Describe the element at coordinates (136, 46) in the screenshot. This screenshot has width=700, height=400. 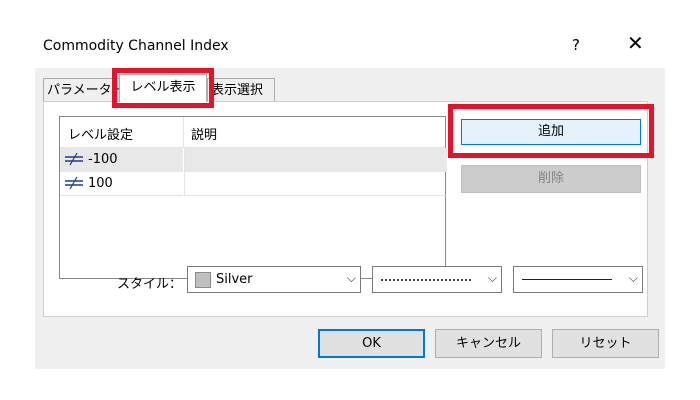
I see `dialog-title: Commodity Channel Index` at that location.